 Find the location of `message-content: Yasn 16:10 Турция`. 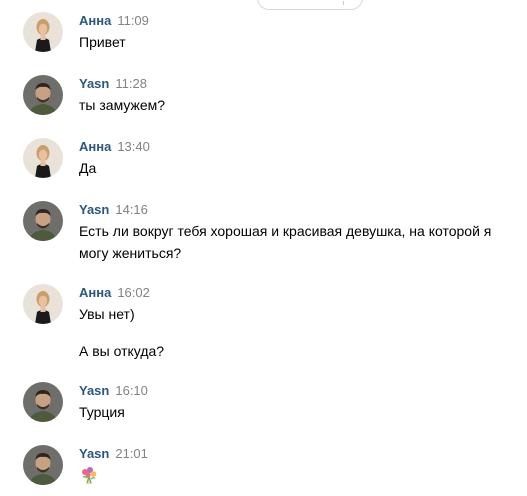

message-content: Yasn 16:10 Турция is located at coordinates (303, 402).